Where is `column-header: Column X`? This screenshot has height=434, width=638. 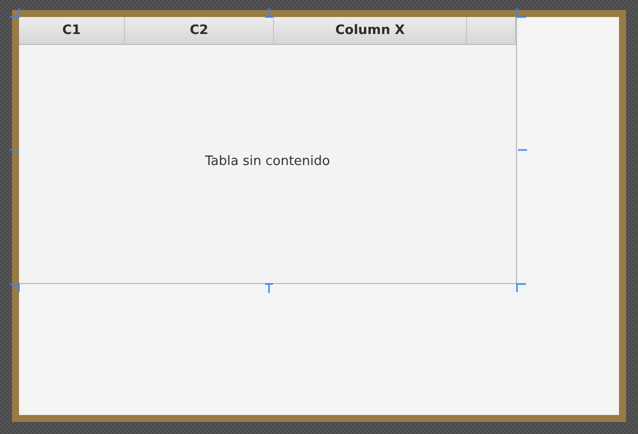
column-header: Column X is located at coordinates (370, 30).